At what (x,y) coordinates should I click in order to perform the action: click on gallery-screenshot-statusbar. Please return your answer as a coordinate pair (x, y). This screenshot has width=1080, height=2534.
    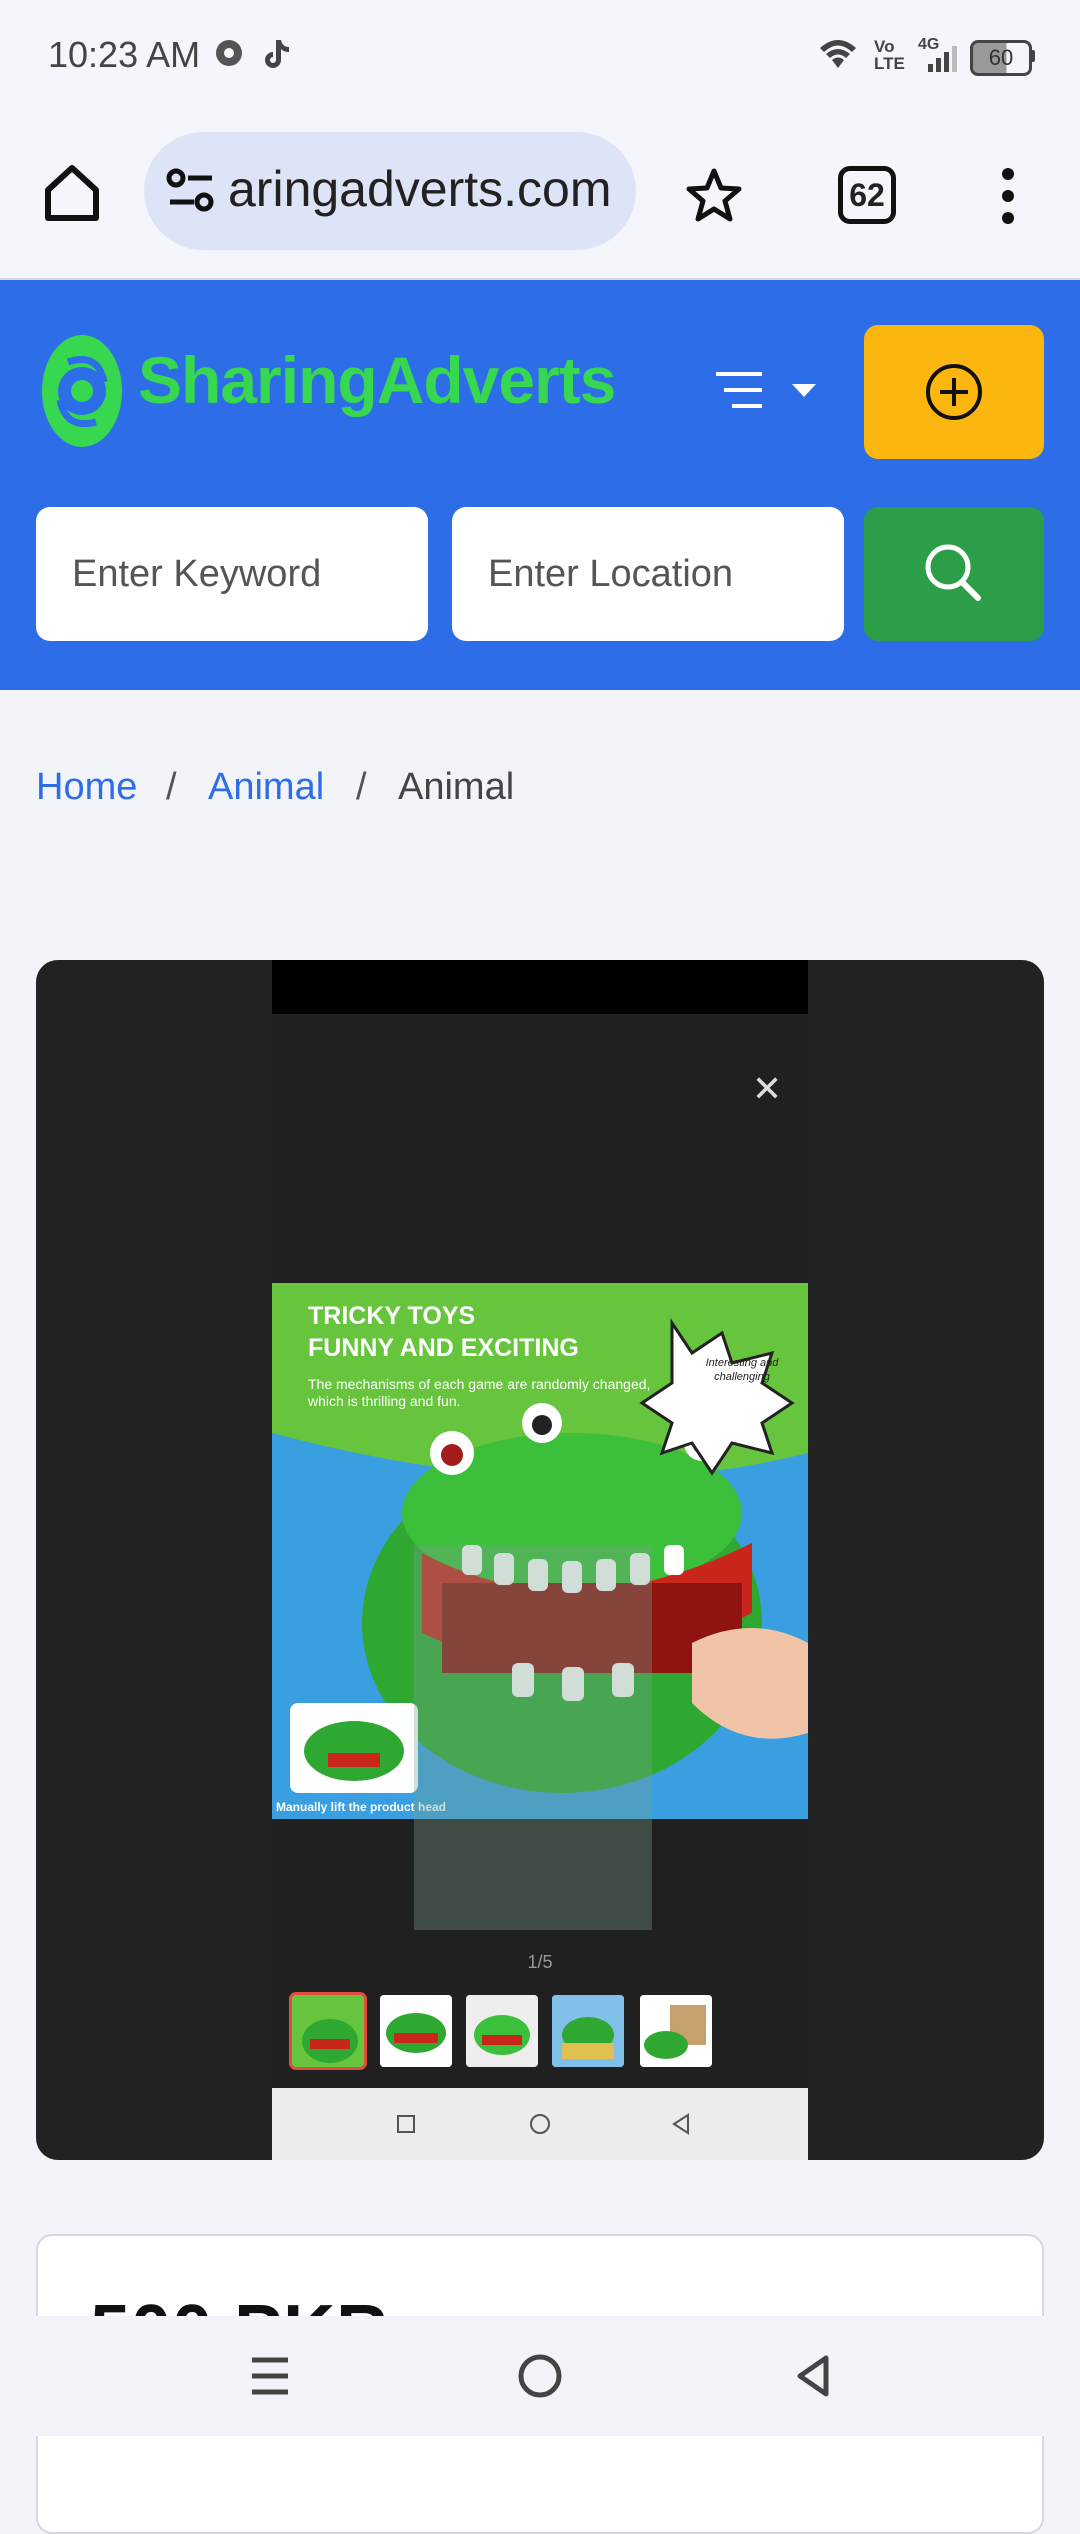
    Looking at the image, I should click on (540, 987).